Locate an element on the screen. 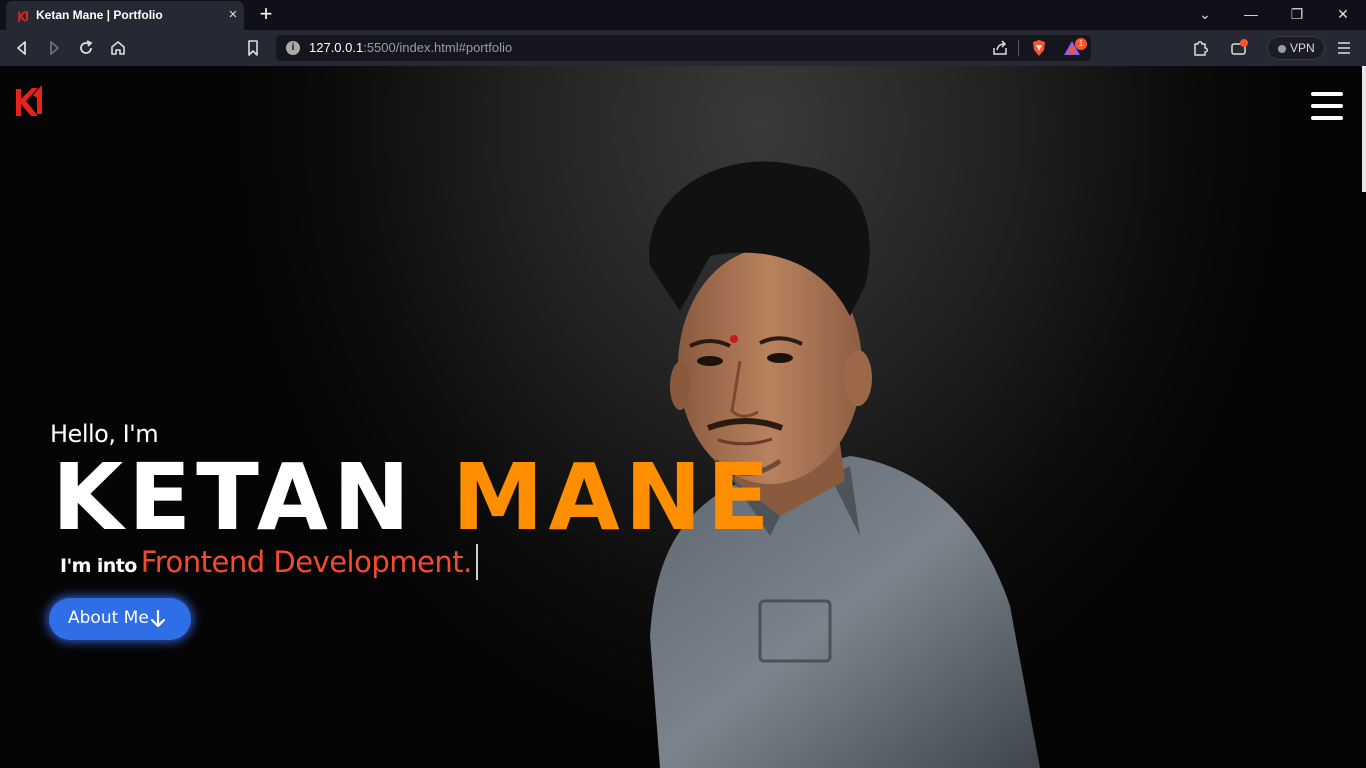  share-icon is located at coordinates (1000, 48).